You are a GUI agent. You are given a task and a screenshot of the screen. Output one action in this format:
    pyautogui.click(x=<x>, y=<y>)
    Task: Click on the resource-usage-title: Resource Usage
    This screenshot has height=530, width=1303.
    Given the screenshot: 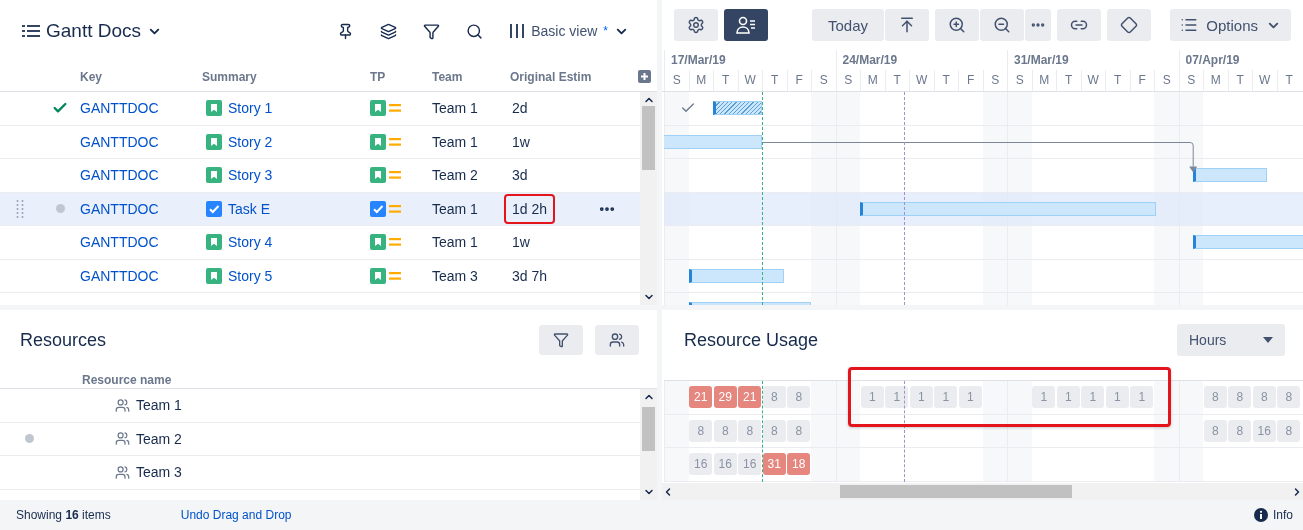 What is the action you would take?
    pyautogui.click(x=751, y=340)
    